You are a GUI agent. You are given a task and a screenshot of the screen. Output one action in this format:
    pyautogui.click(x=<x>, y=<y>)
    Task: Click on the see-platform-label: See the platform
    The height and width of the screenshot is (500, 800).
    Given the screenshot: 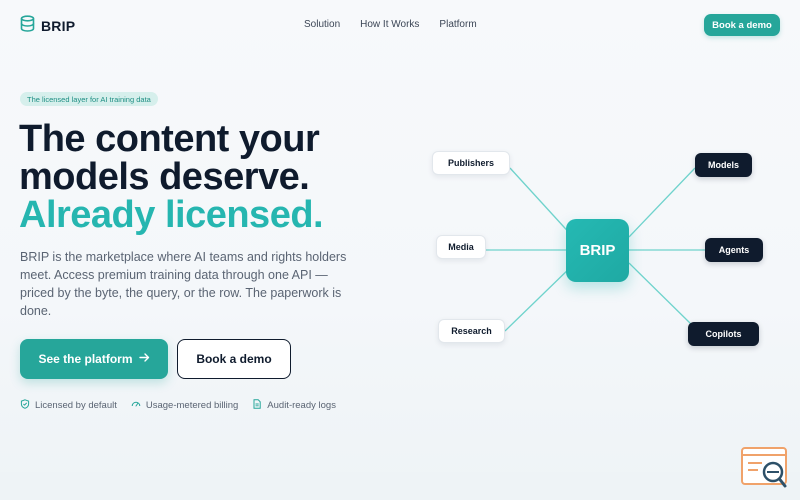 What is the action you would take?
    pyautogui.click(x=85, y=359)
    